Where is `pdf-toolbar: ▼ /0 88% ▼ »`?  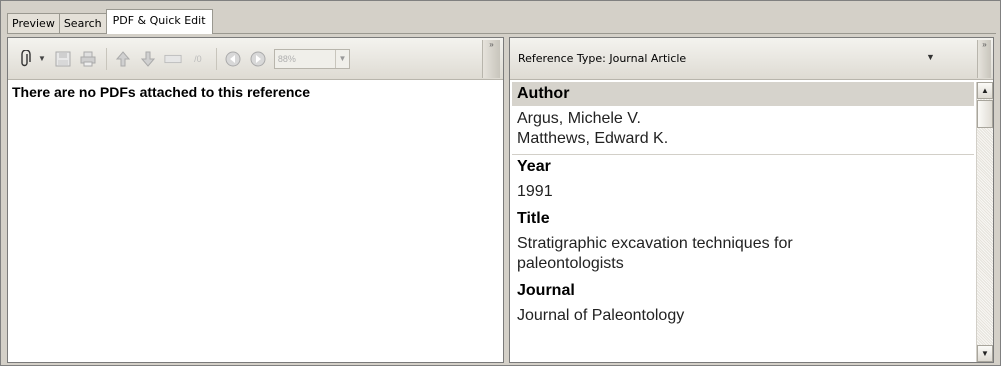
pdf-toolbar: ▼ /0 88% ▼ » is located at coordinates (255, 59).